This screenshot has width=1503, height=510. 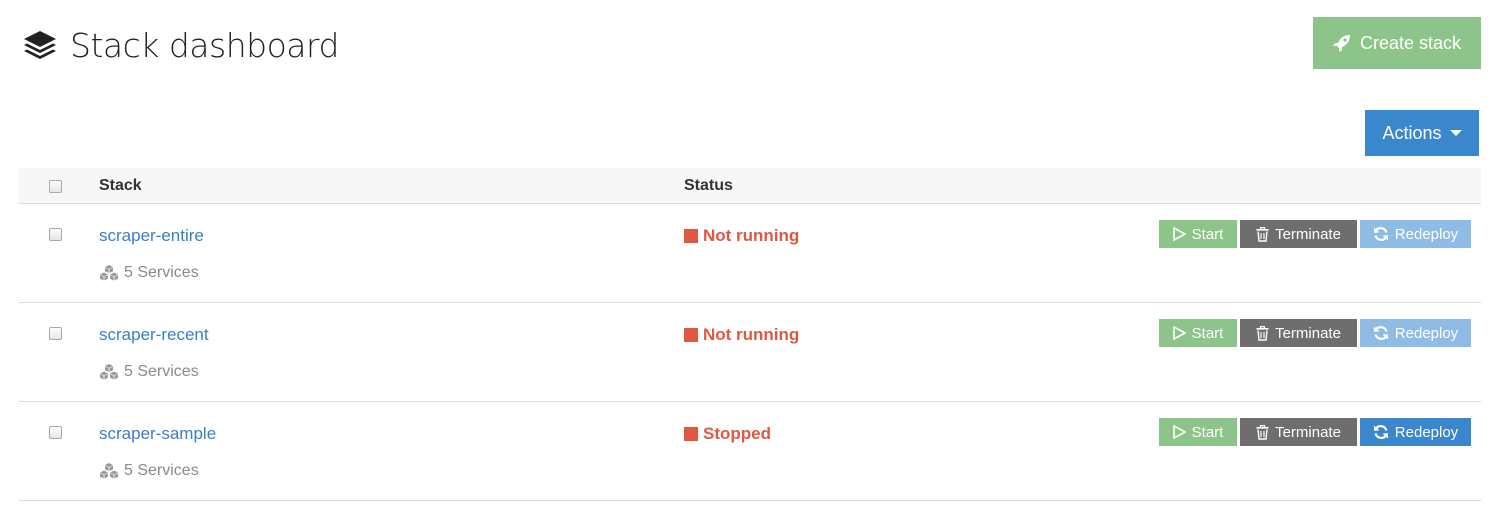 I want to click on layers-icon, so click(x=40, y=44).